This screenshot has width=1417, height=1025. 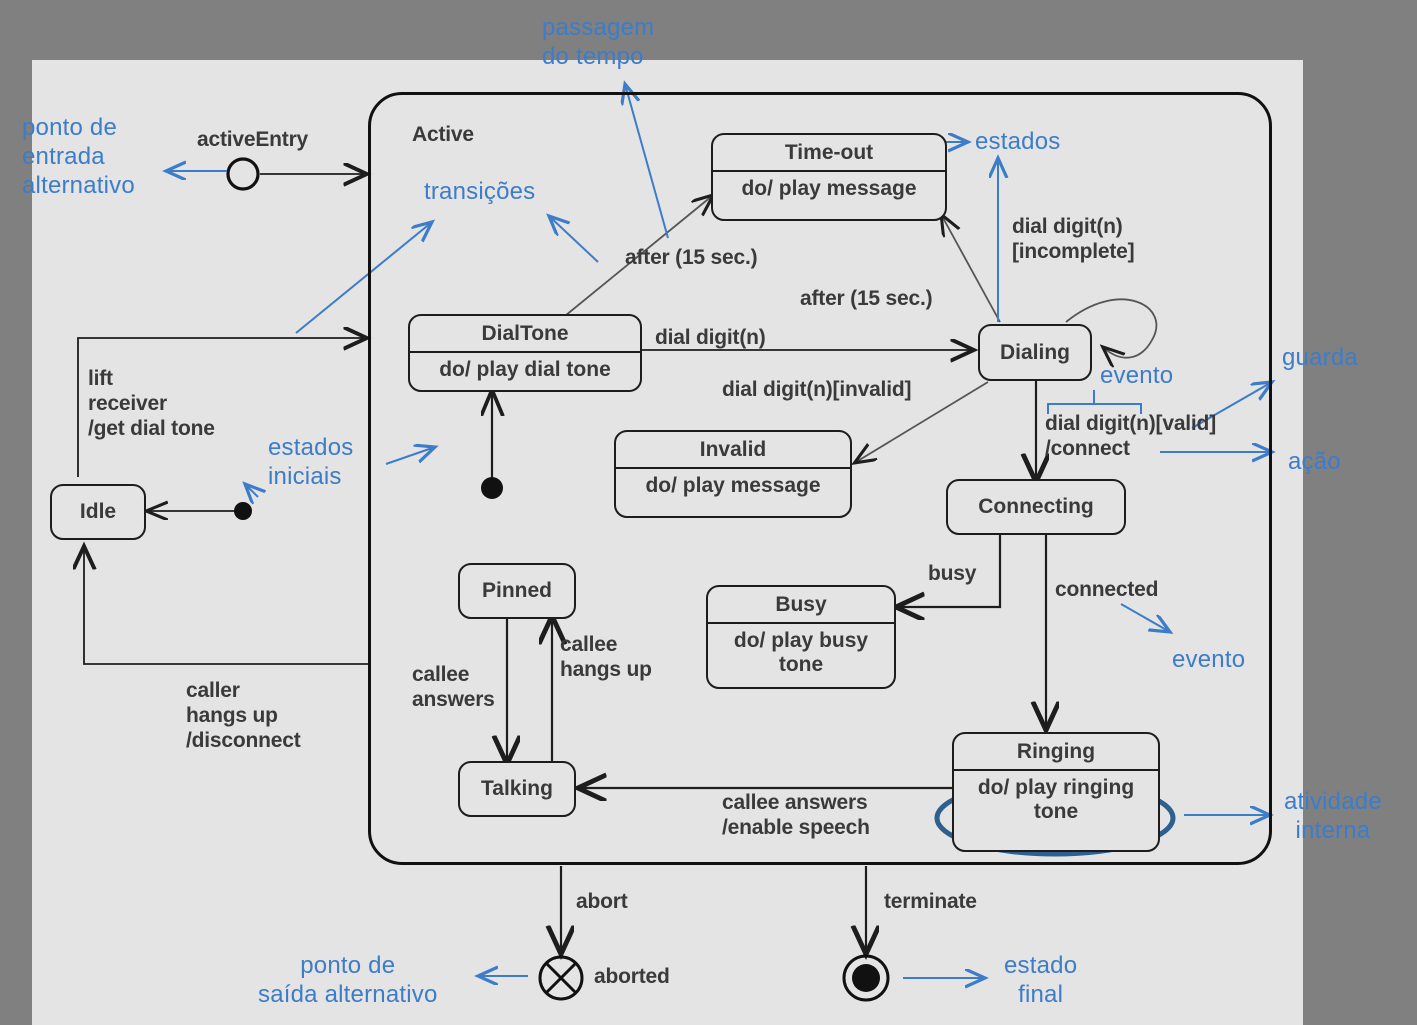 I want to click on state-talking: Talking, so click(x=517, y=789).